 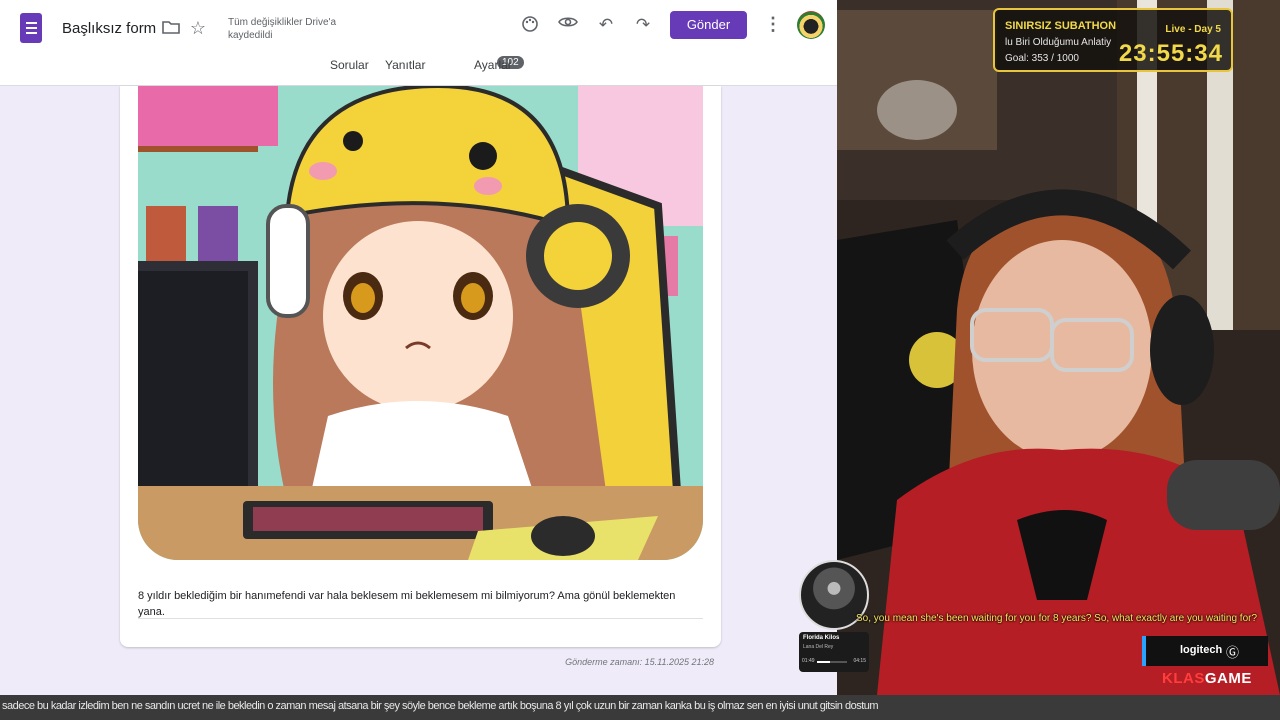 What do you see at coordinates (1233, 652) in the screenshot?
I see `logitech-g-icon: Ⓖ` at bounding box center [1233, 652].